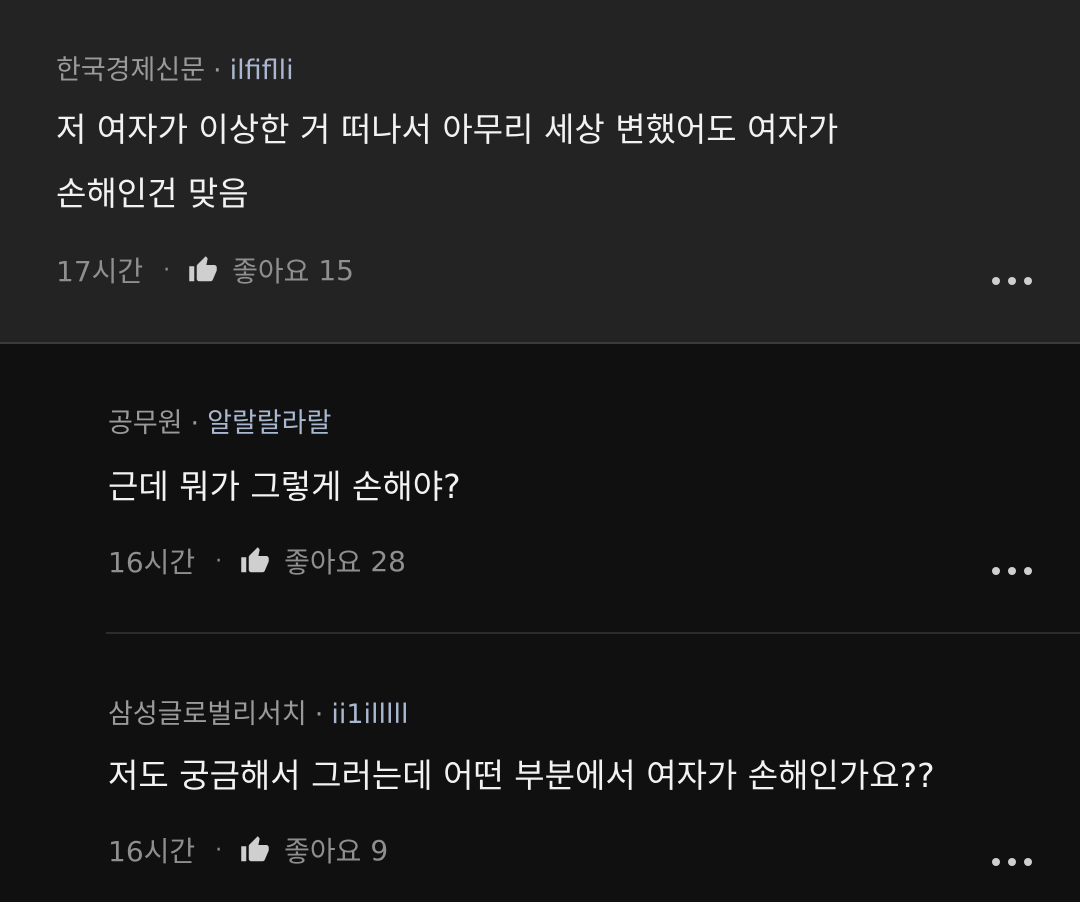 Image resolution: width=1080 pixels, height=902 pixels. What do you see at coordinates (207, 714) in the screenshot?
I see `author-company: 삼성글로벌리서치` at bounding box center [207, 714].